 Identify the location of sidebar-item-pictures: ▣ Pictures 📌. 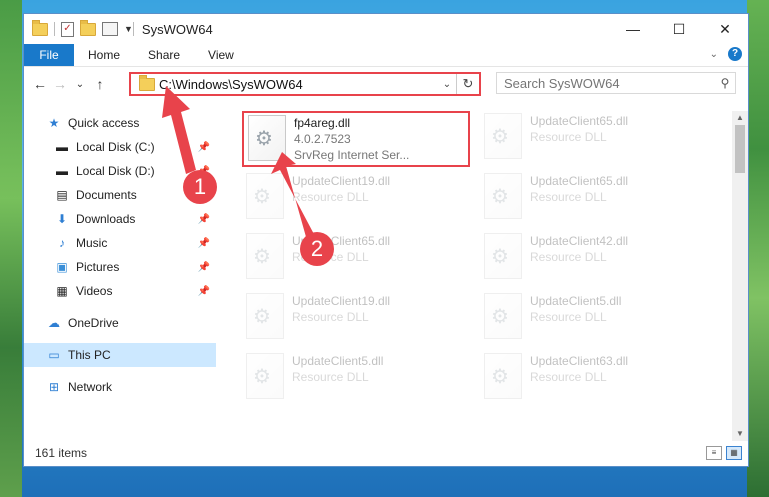
(120, 267).